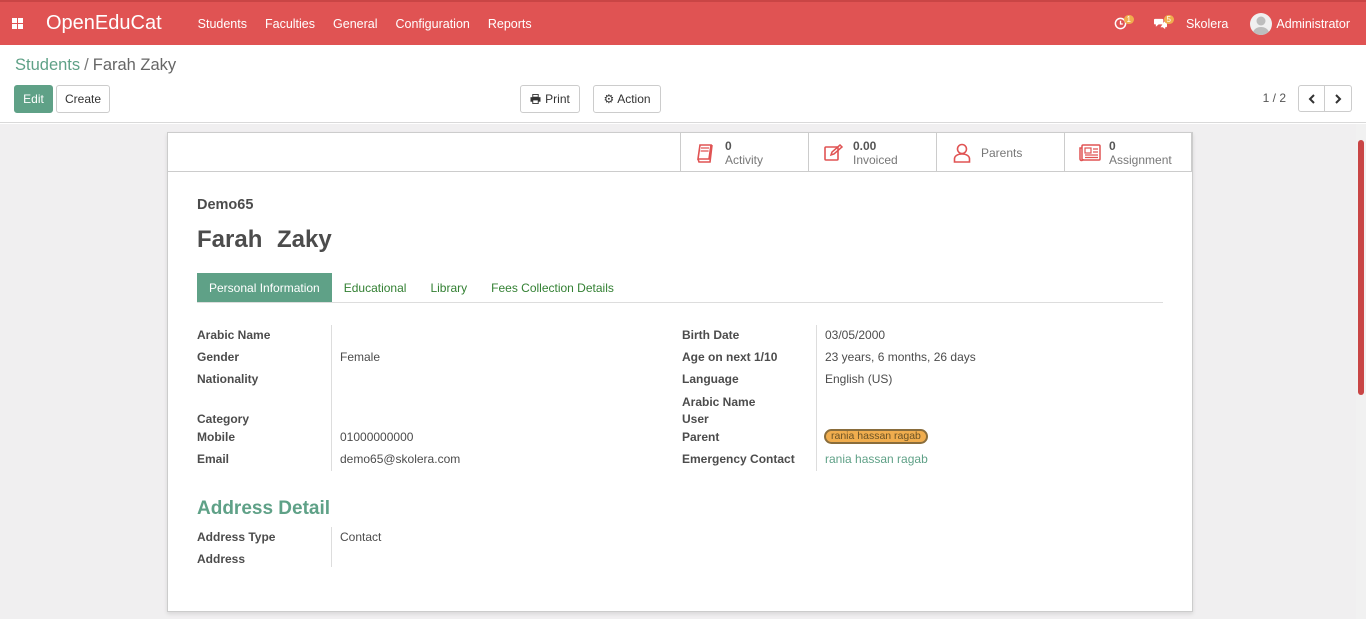  I want to click on scrollbar-thumb, so click(1361, 267).